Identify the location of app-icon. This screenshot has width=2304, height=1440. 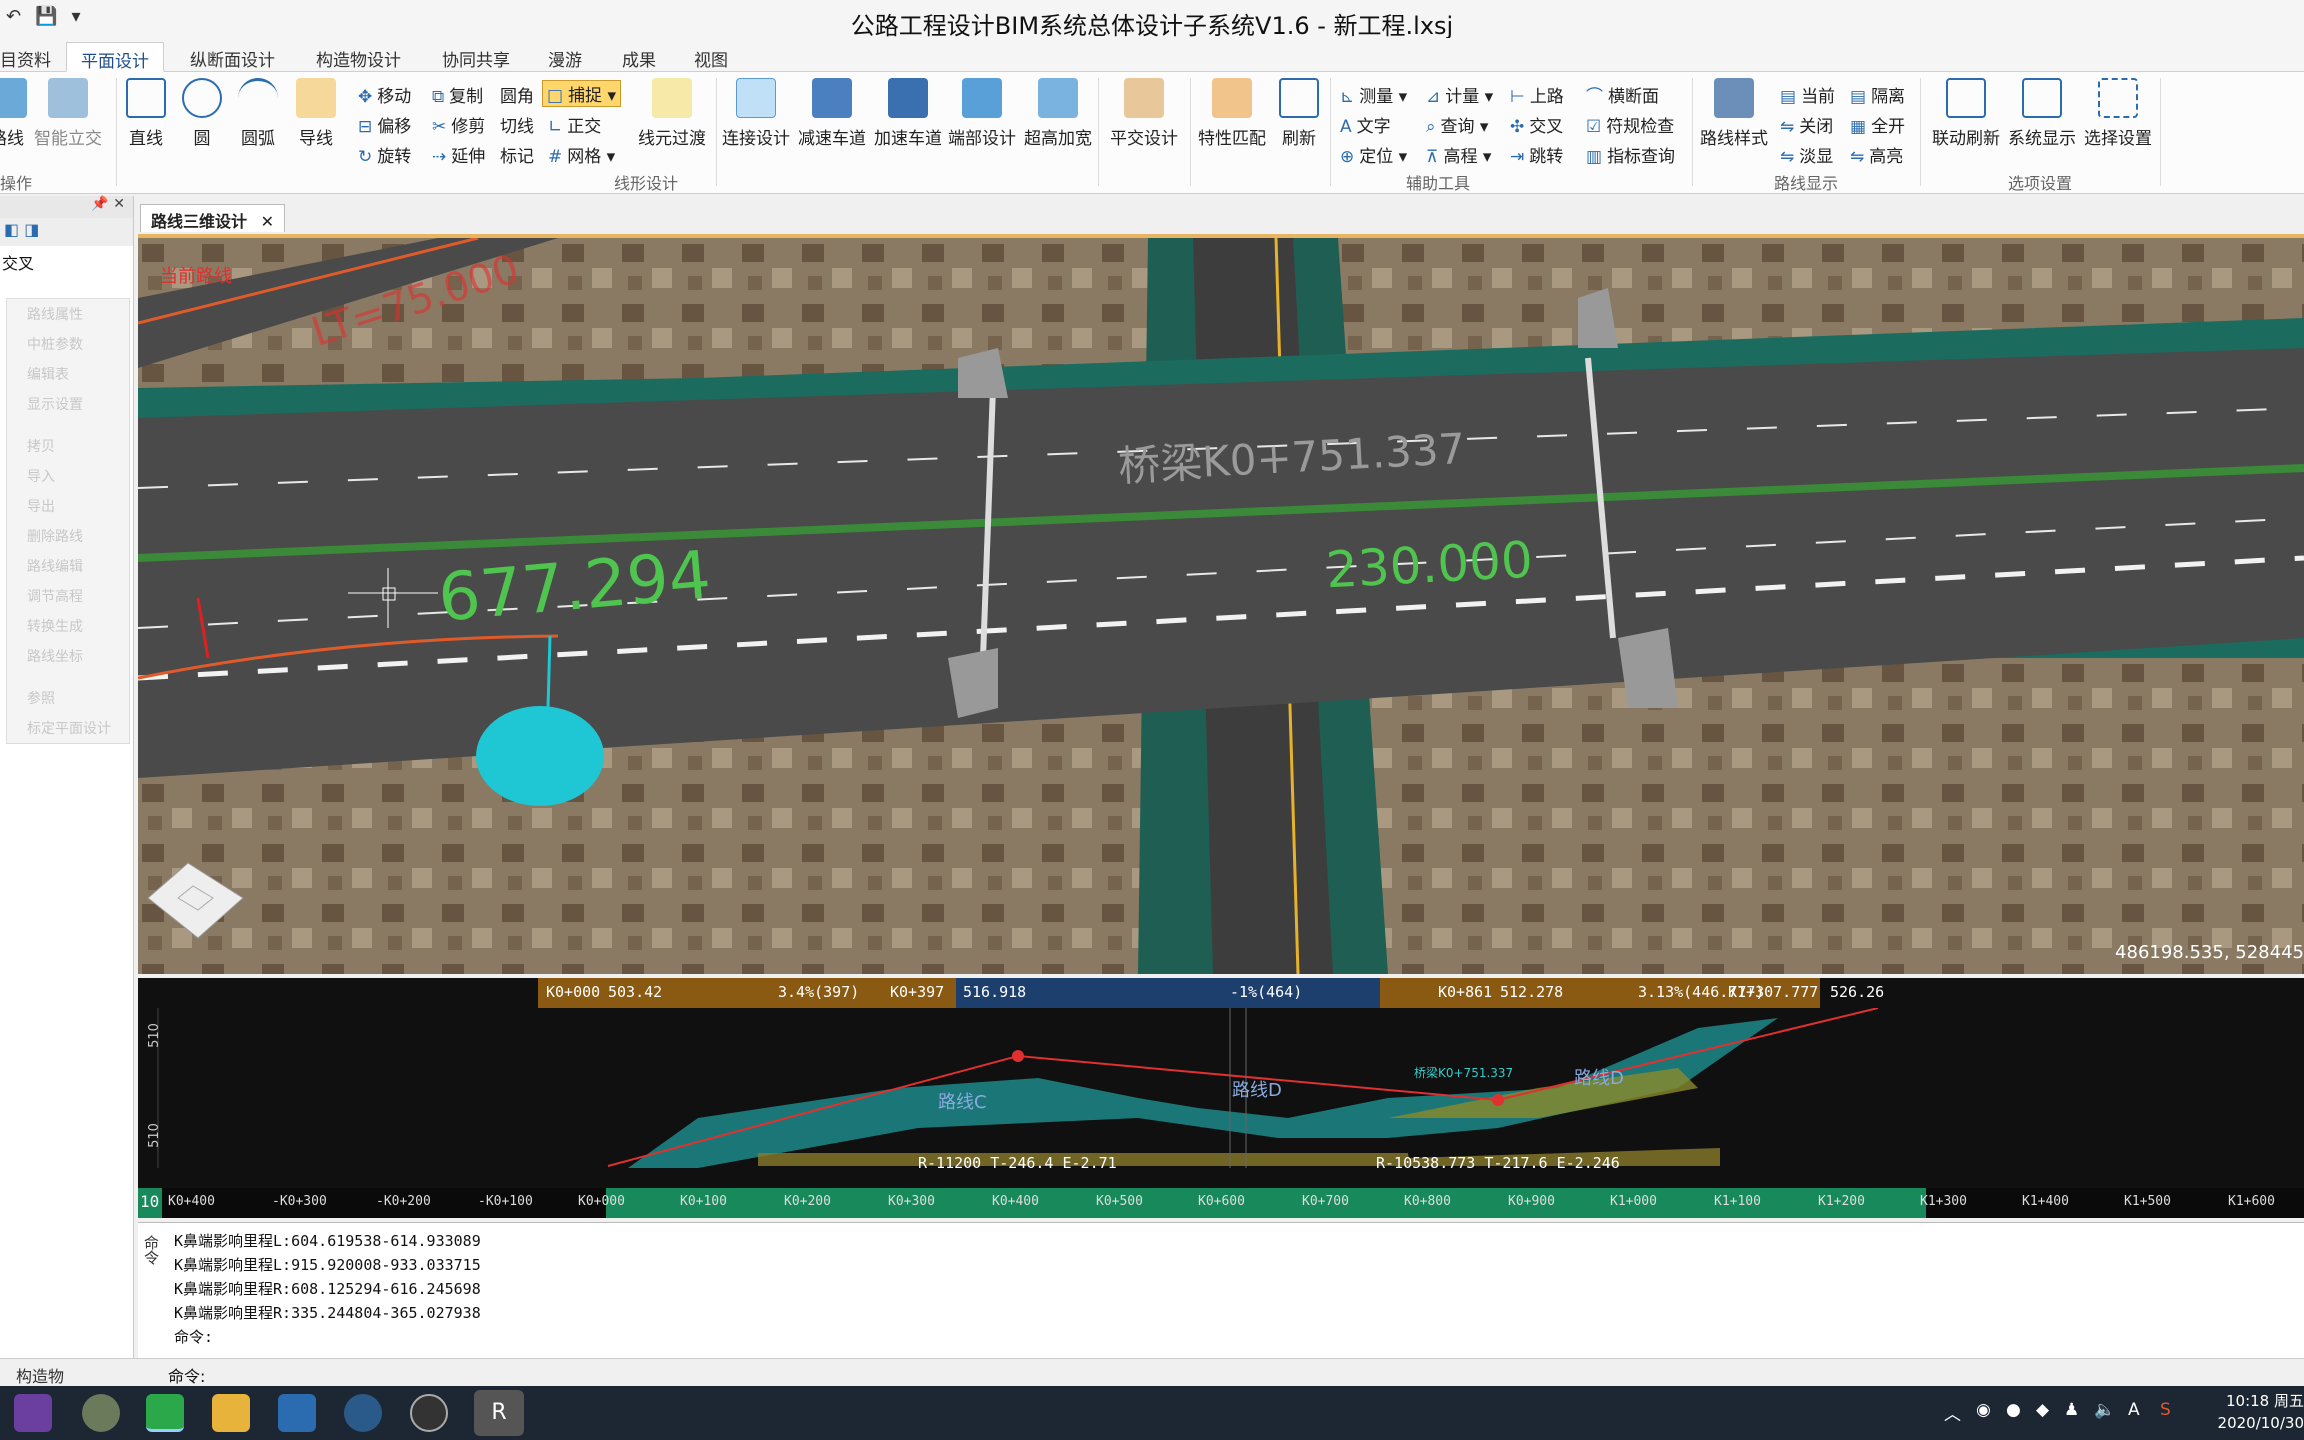
(363, 1413).